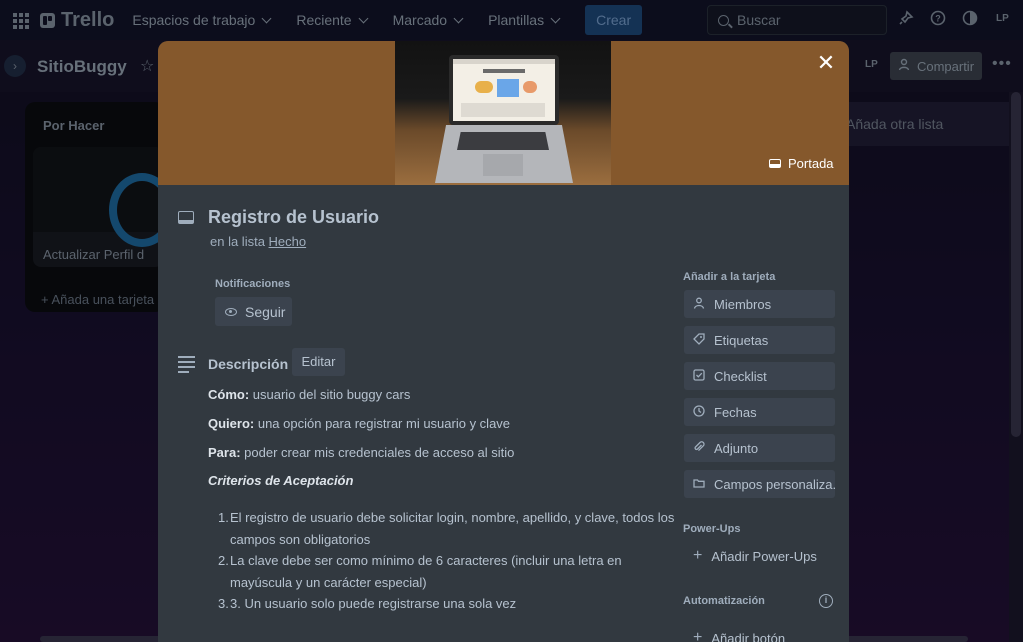 The height and width of the screenshot is (642, 1023). Describe the element at coordinates (503, 165) in the screenshot. I see `laptop-trackpad` at that location.